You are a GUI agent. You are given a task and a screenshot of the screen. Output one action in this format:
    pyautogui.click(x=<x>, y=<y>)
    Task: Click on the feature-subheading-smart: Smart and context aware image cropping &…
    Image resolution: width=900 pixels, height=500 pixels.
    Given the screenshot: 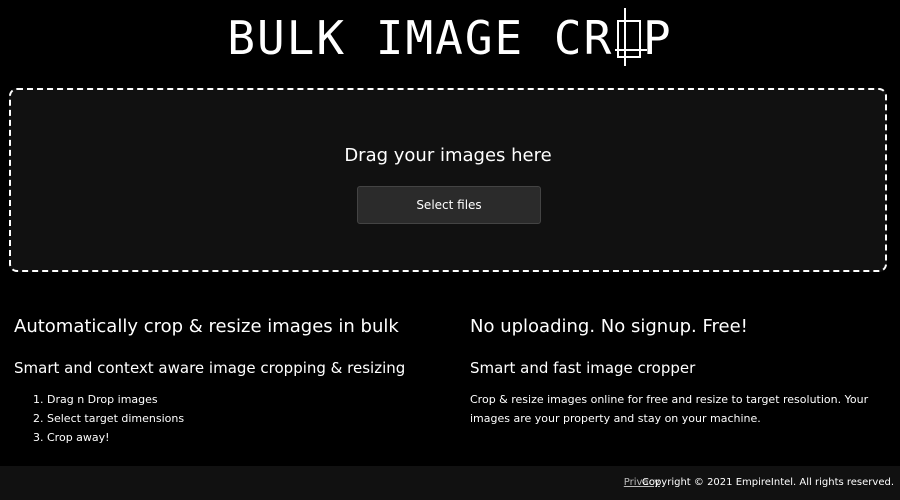 What is the action you would take?
    pyautogui.click(x=210, y=368)
    